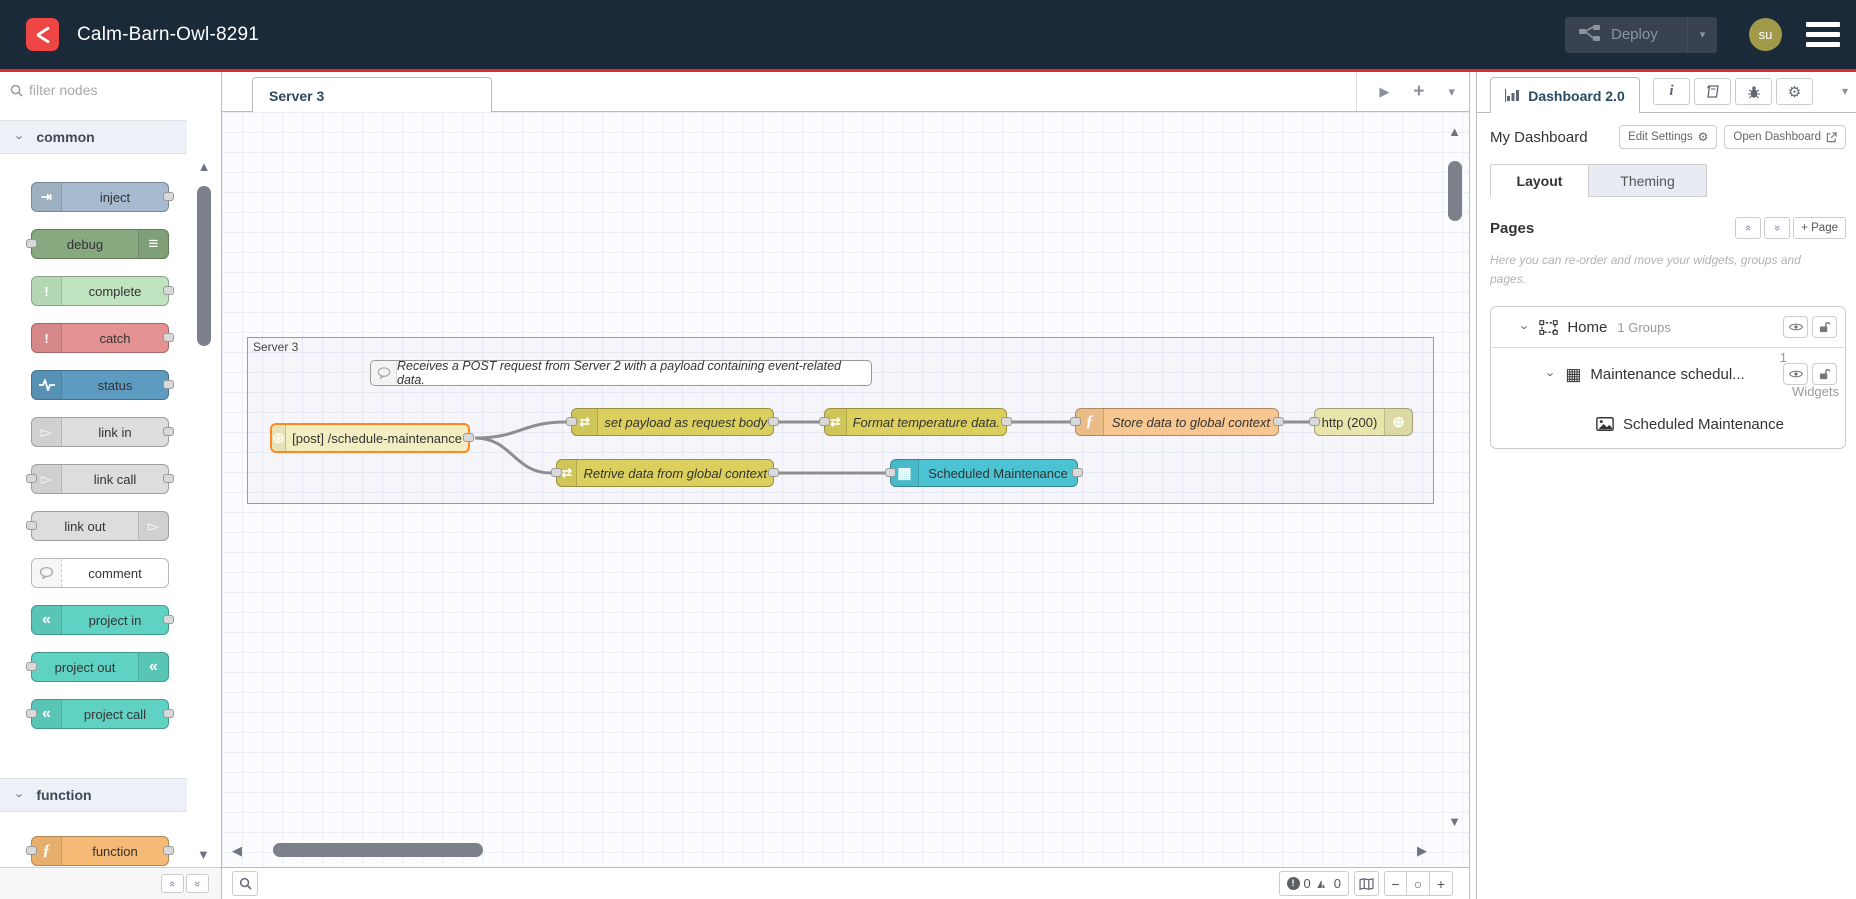  What do you see at coordinates (204, 487) in the screenshot?
I see `palette-scrollbar: ▲ ▼` at bounding box center [204, 487].